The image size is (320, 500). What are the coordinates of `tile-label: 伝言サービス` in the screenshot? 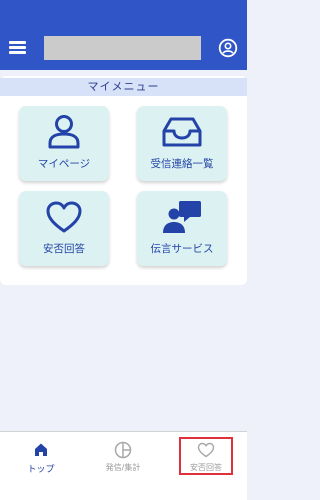 It's located at (182, 249).